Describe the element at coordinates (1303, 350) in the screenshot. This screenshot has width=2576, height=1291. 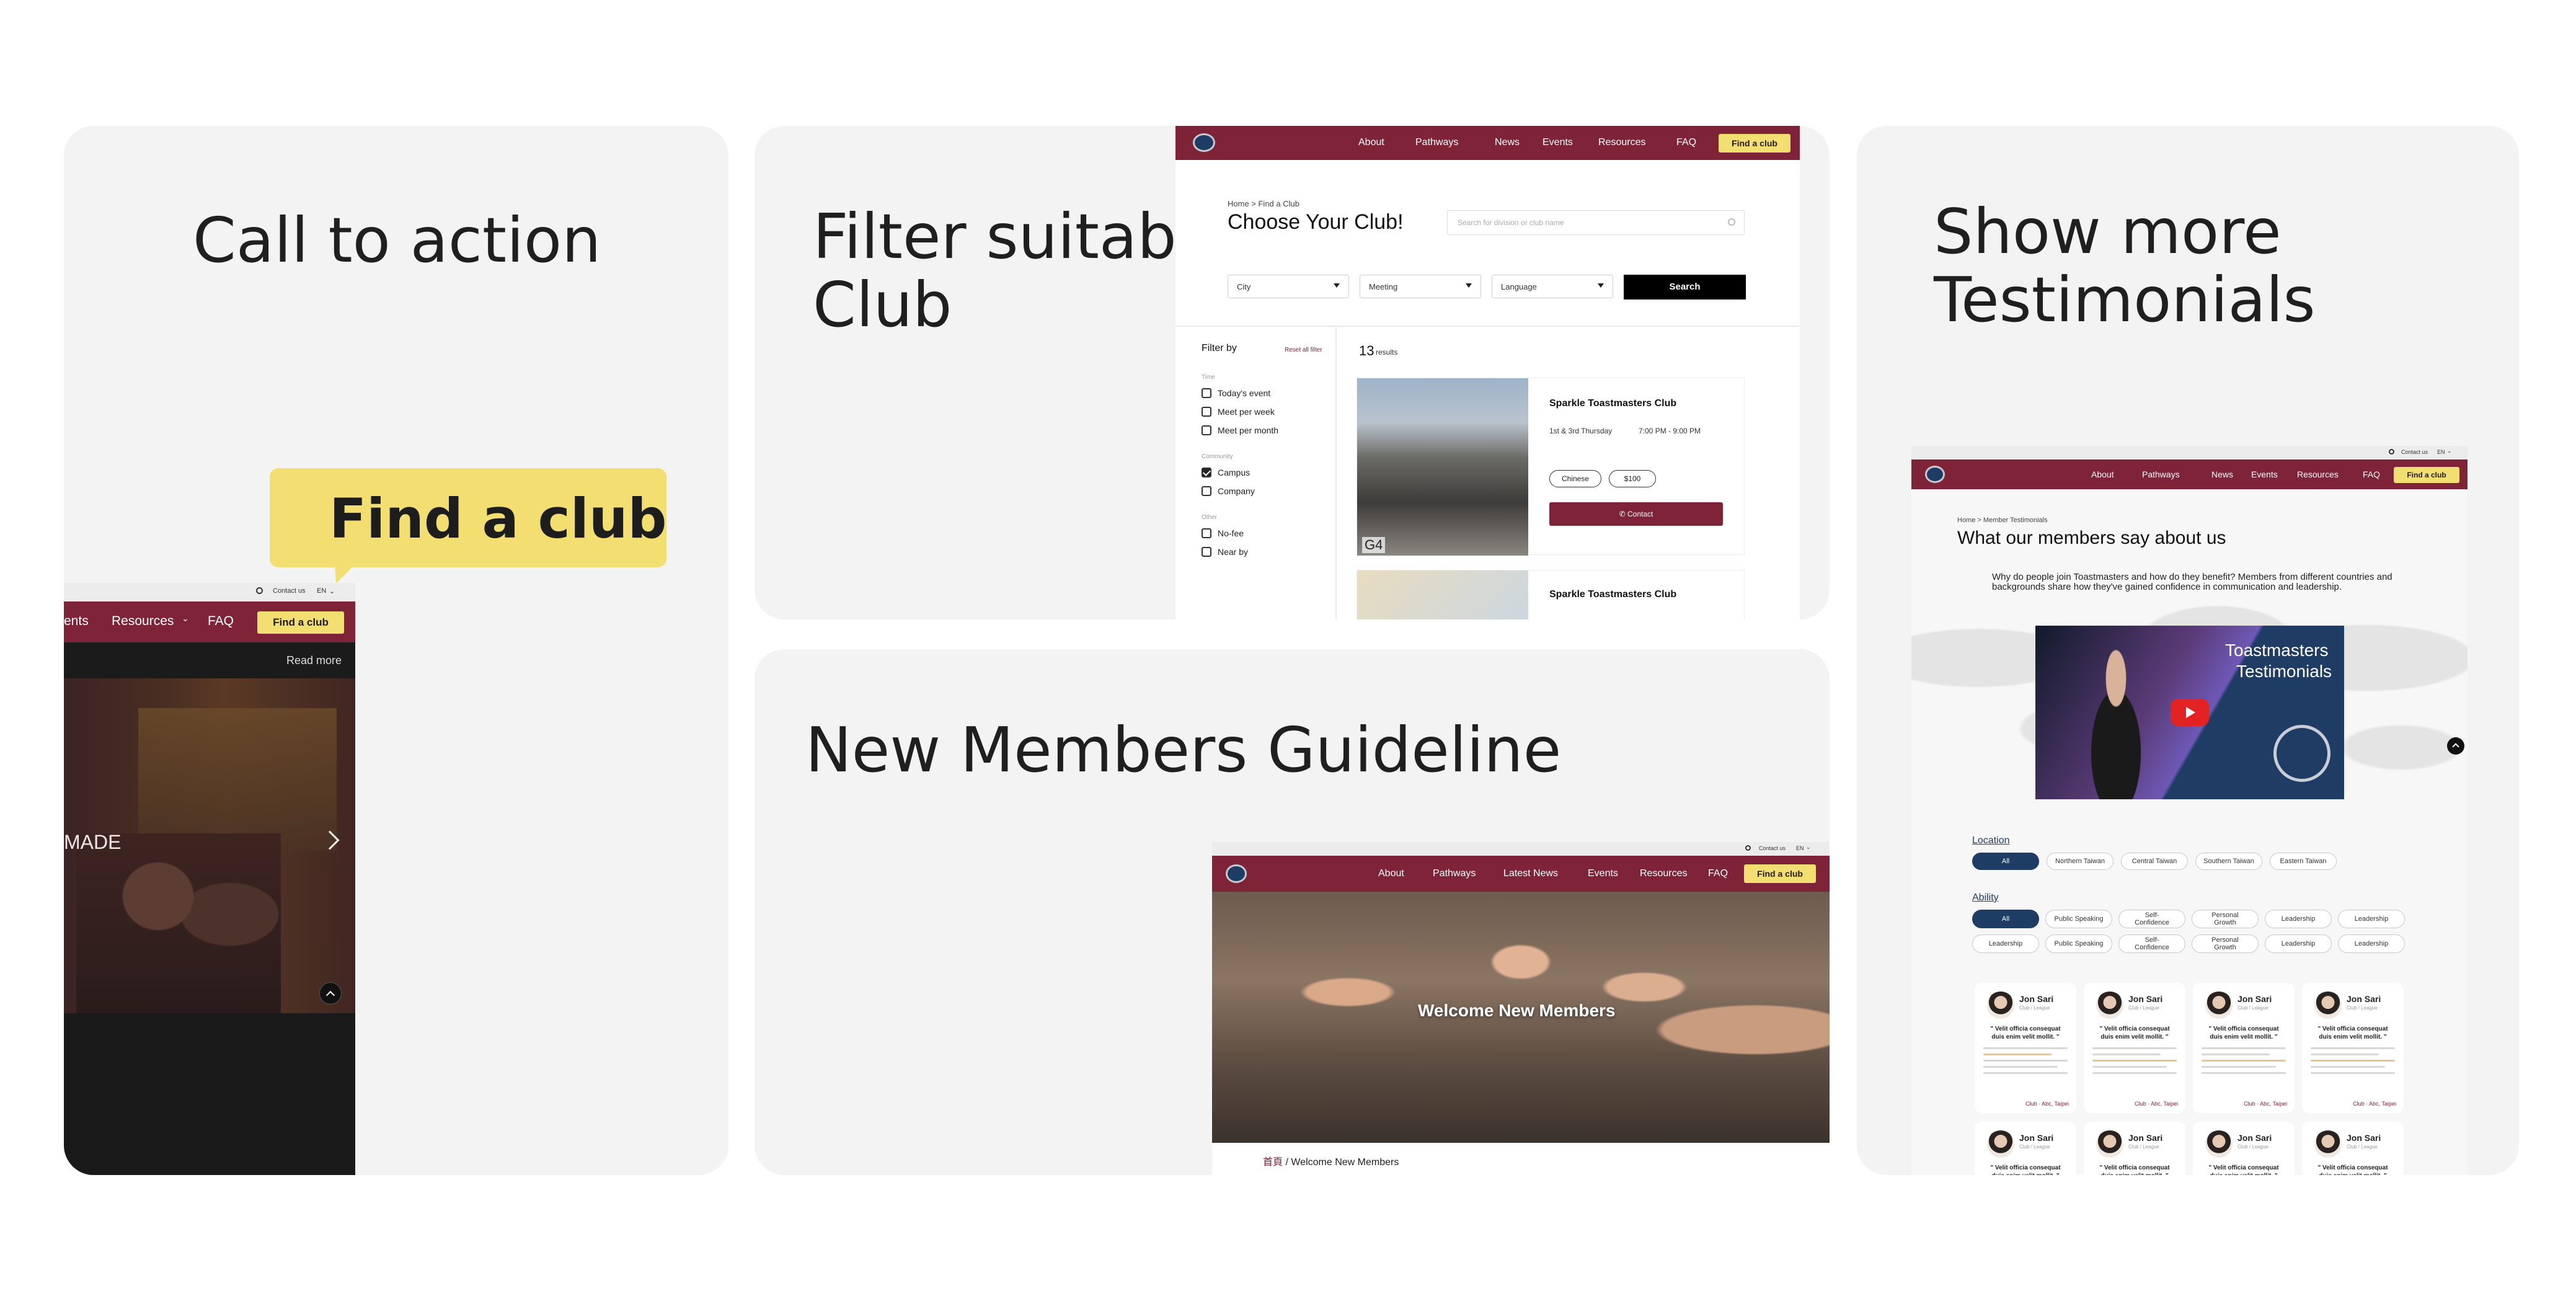
I see `reset-filter-link: Reset all filter` at that location.